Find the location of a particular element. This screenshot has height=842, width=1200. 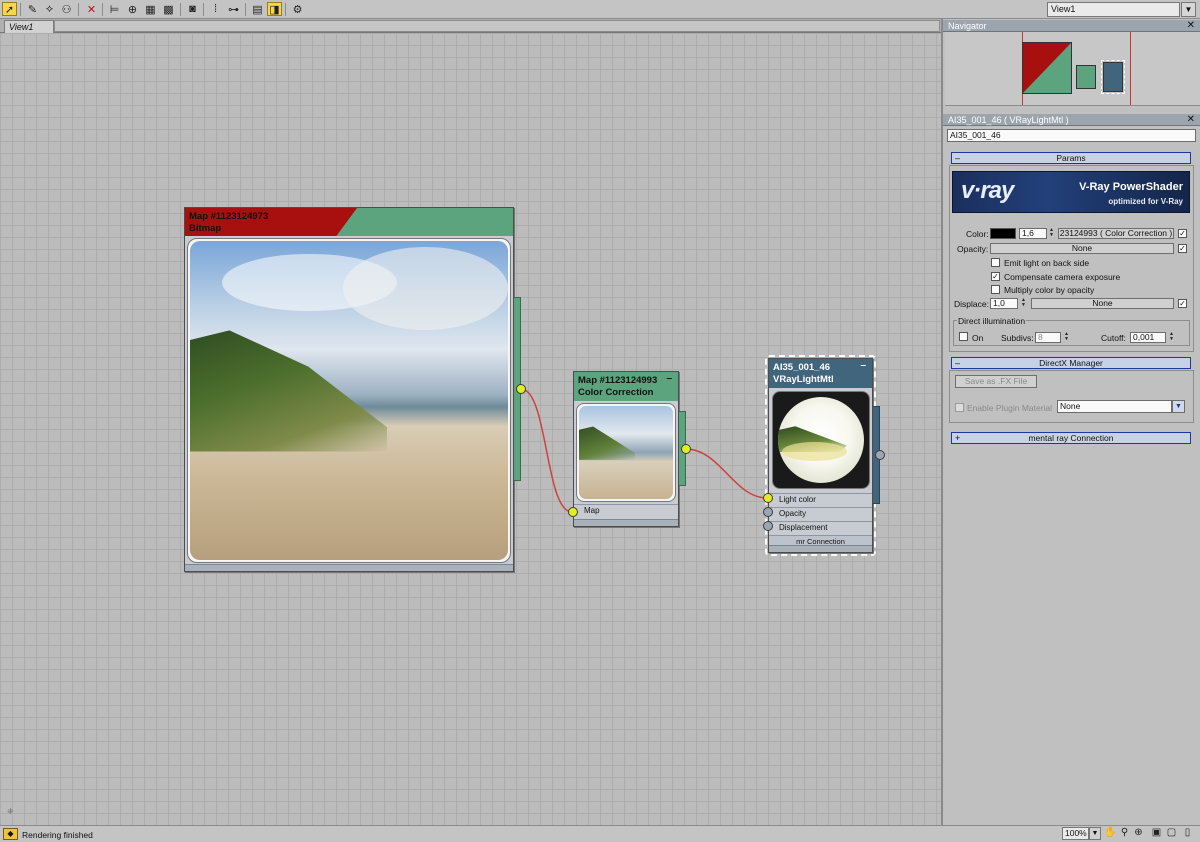

enable-plugin-checkbox is located at coordinates (959, 407).